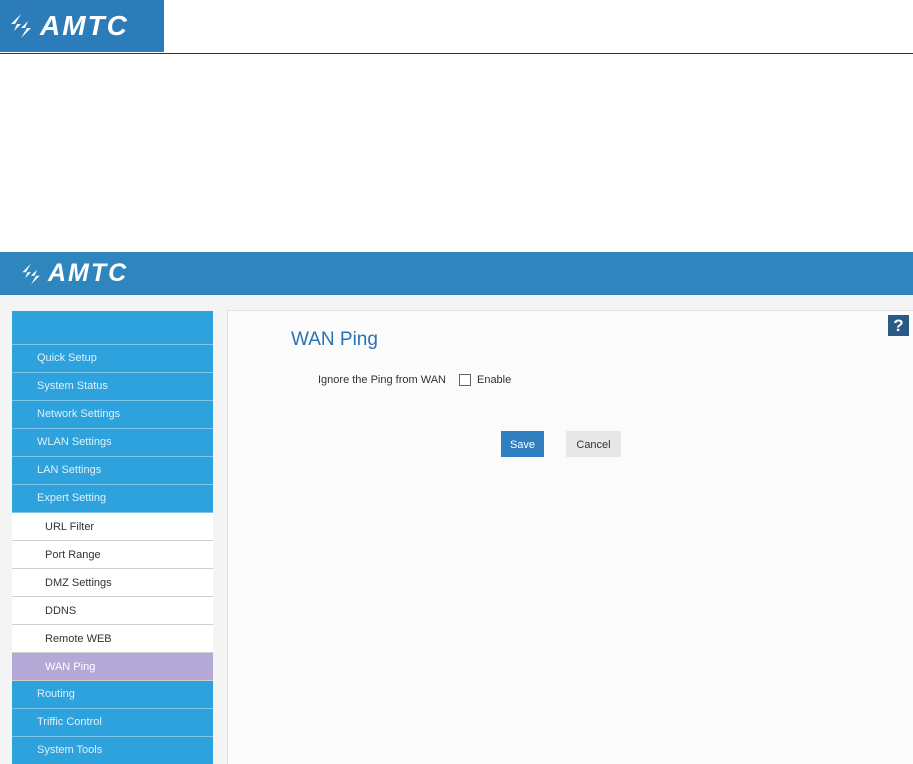 The width and height of the screenshot is (913, 764). What do you see at coordinates (593, 444) in the screenshot?
I see `cancel-button: Cancel` at bounding box center [593, 444].